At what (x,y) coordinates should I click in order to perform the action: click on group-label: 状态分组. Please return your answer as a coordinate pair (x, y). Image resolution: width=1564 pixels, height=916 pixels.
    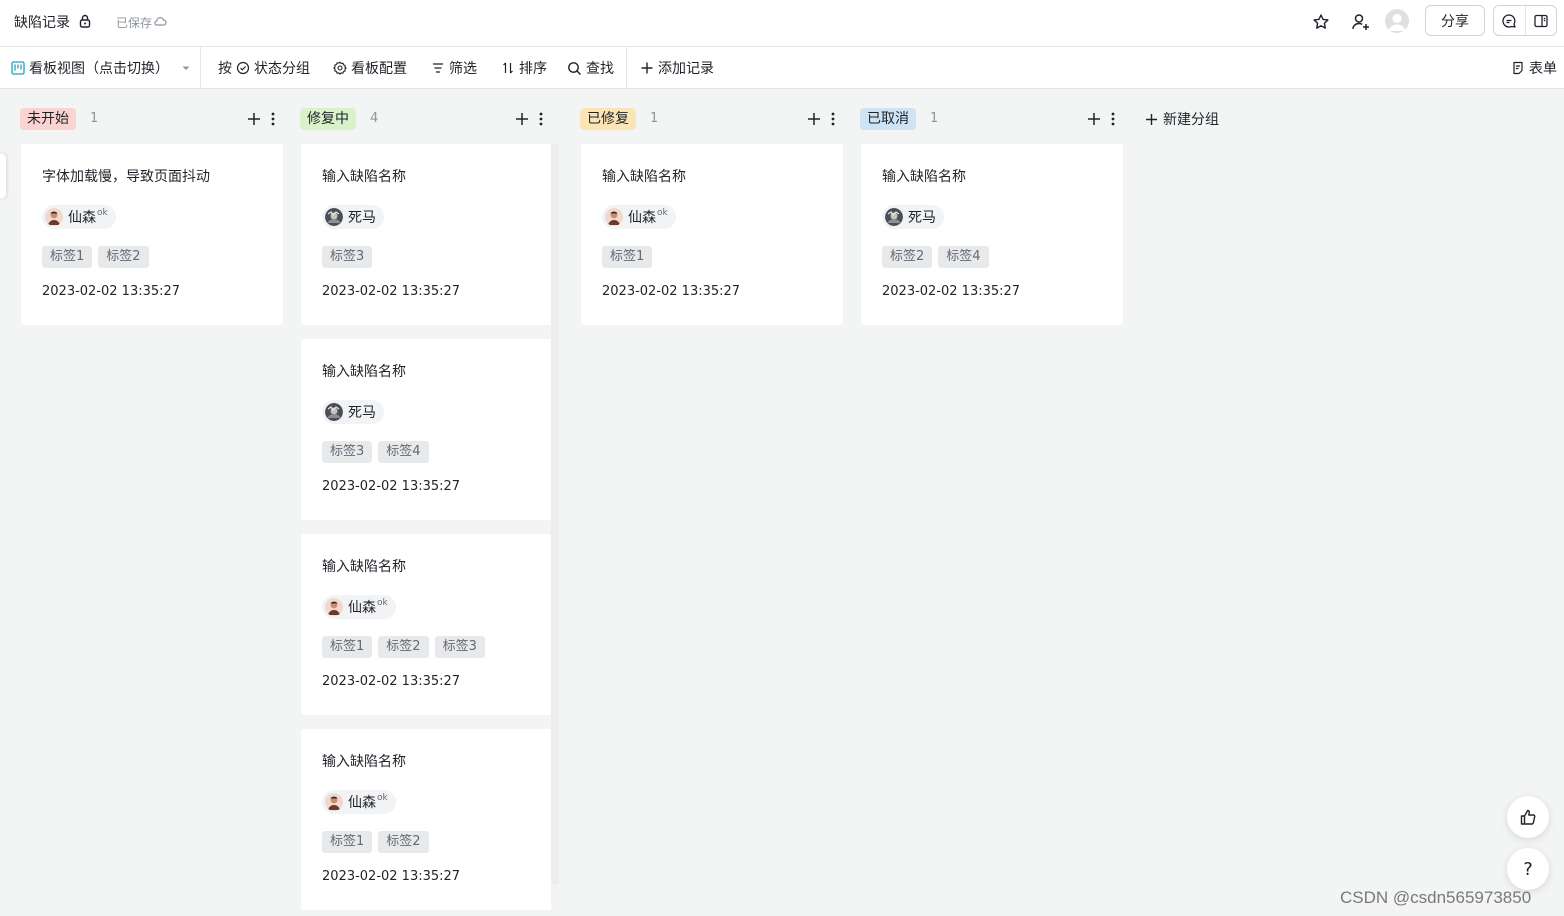
    Looking at the image, I should click on (282, 69).